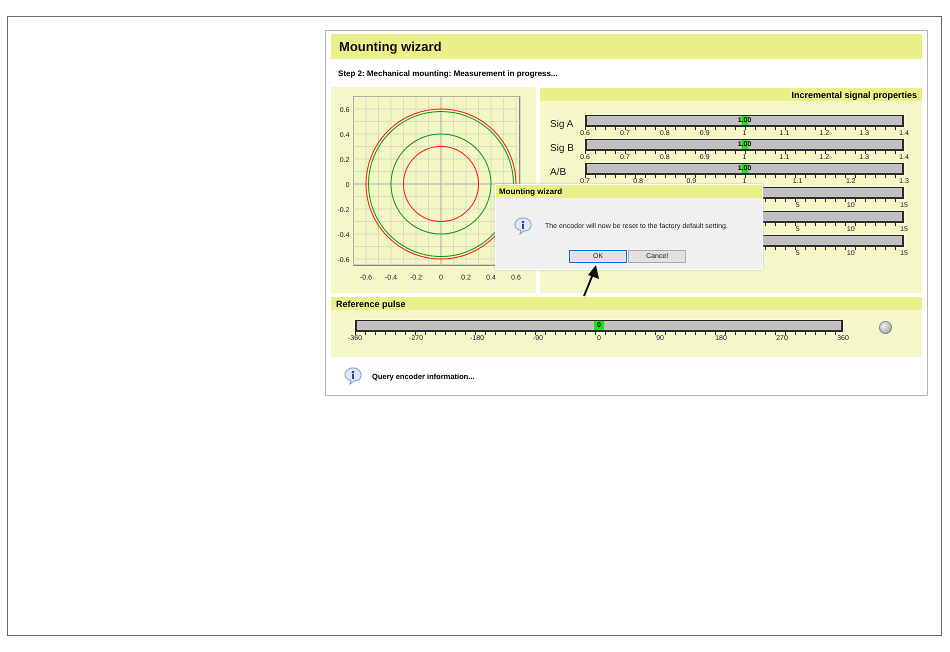 This screenshot has height=652, width=950. Describe the element at coordinates (530, 191) in the screenshot. I see `dialog-title: Mounting wizard` at that location.